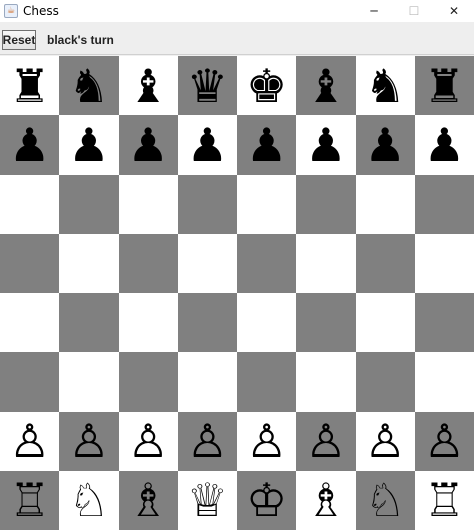  What do you see at coordinates (89, 204) in the screenshot?
I see `square-b6` at bounding box center [89, 204].